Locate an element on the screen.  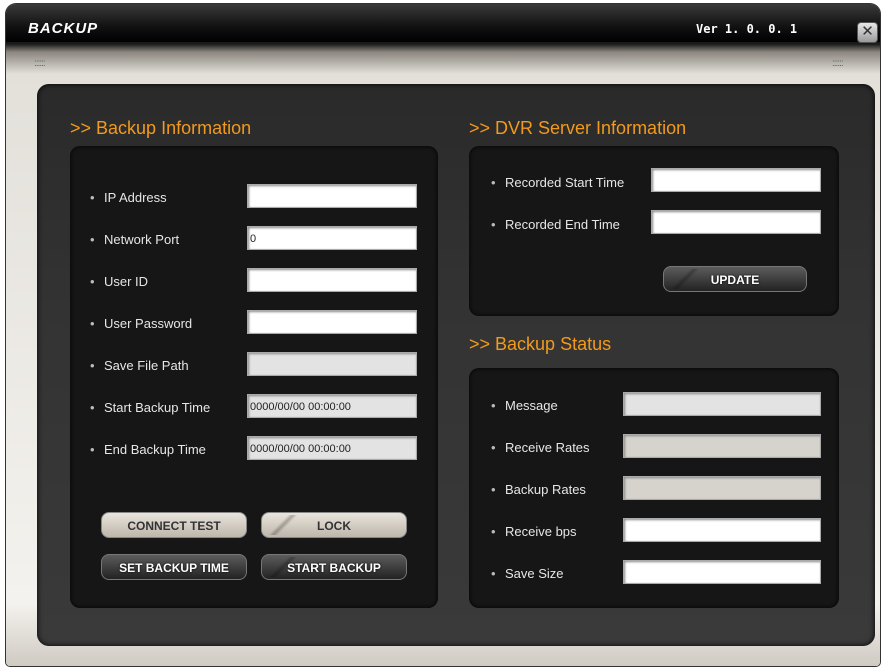
update-button: UPDATE is located at coordinates (735, 279).